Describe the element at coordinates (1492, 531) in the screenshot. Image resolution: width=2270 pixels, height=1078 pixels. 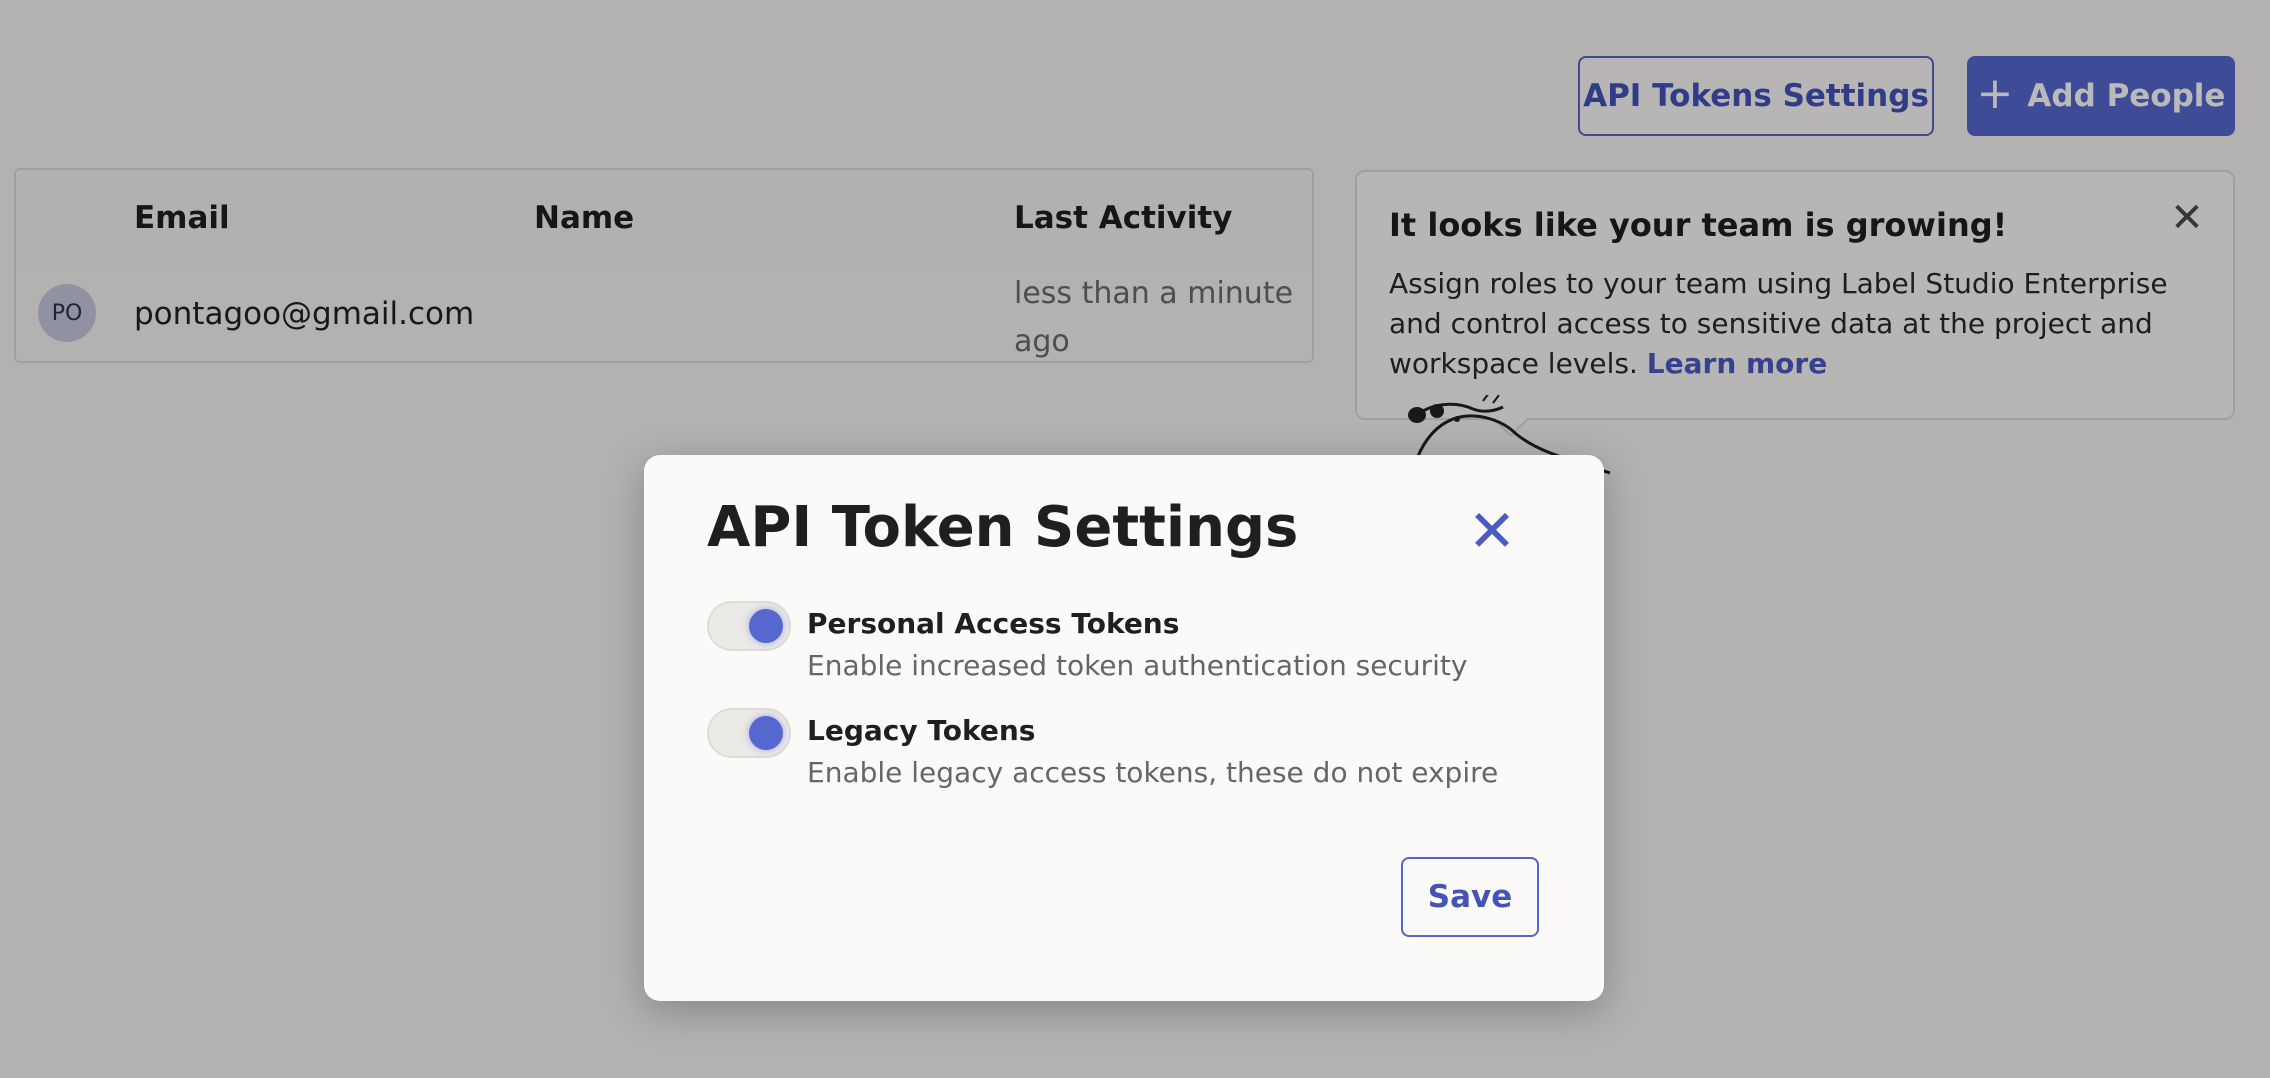
I see `close-icon: ✕` at that location.